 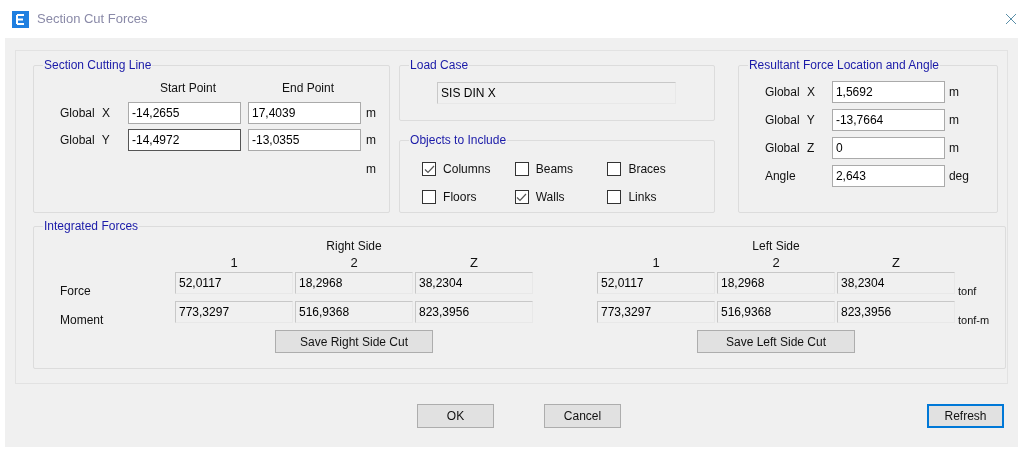 I want to click on column-header: End Point, so click(x=307, y=88).